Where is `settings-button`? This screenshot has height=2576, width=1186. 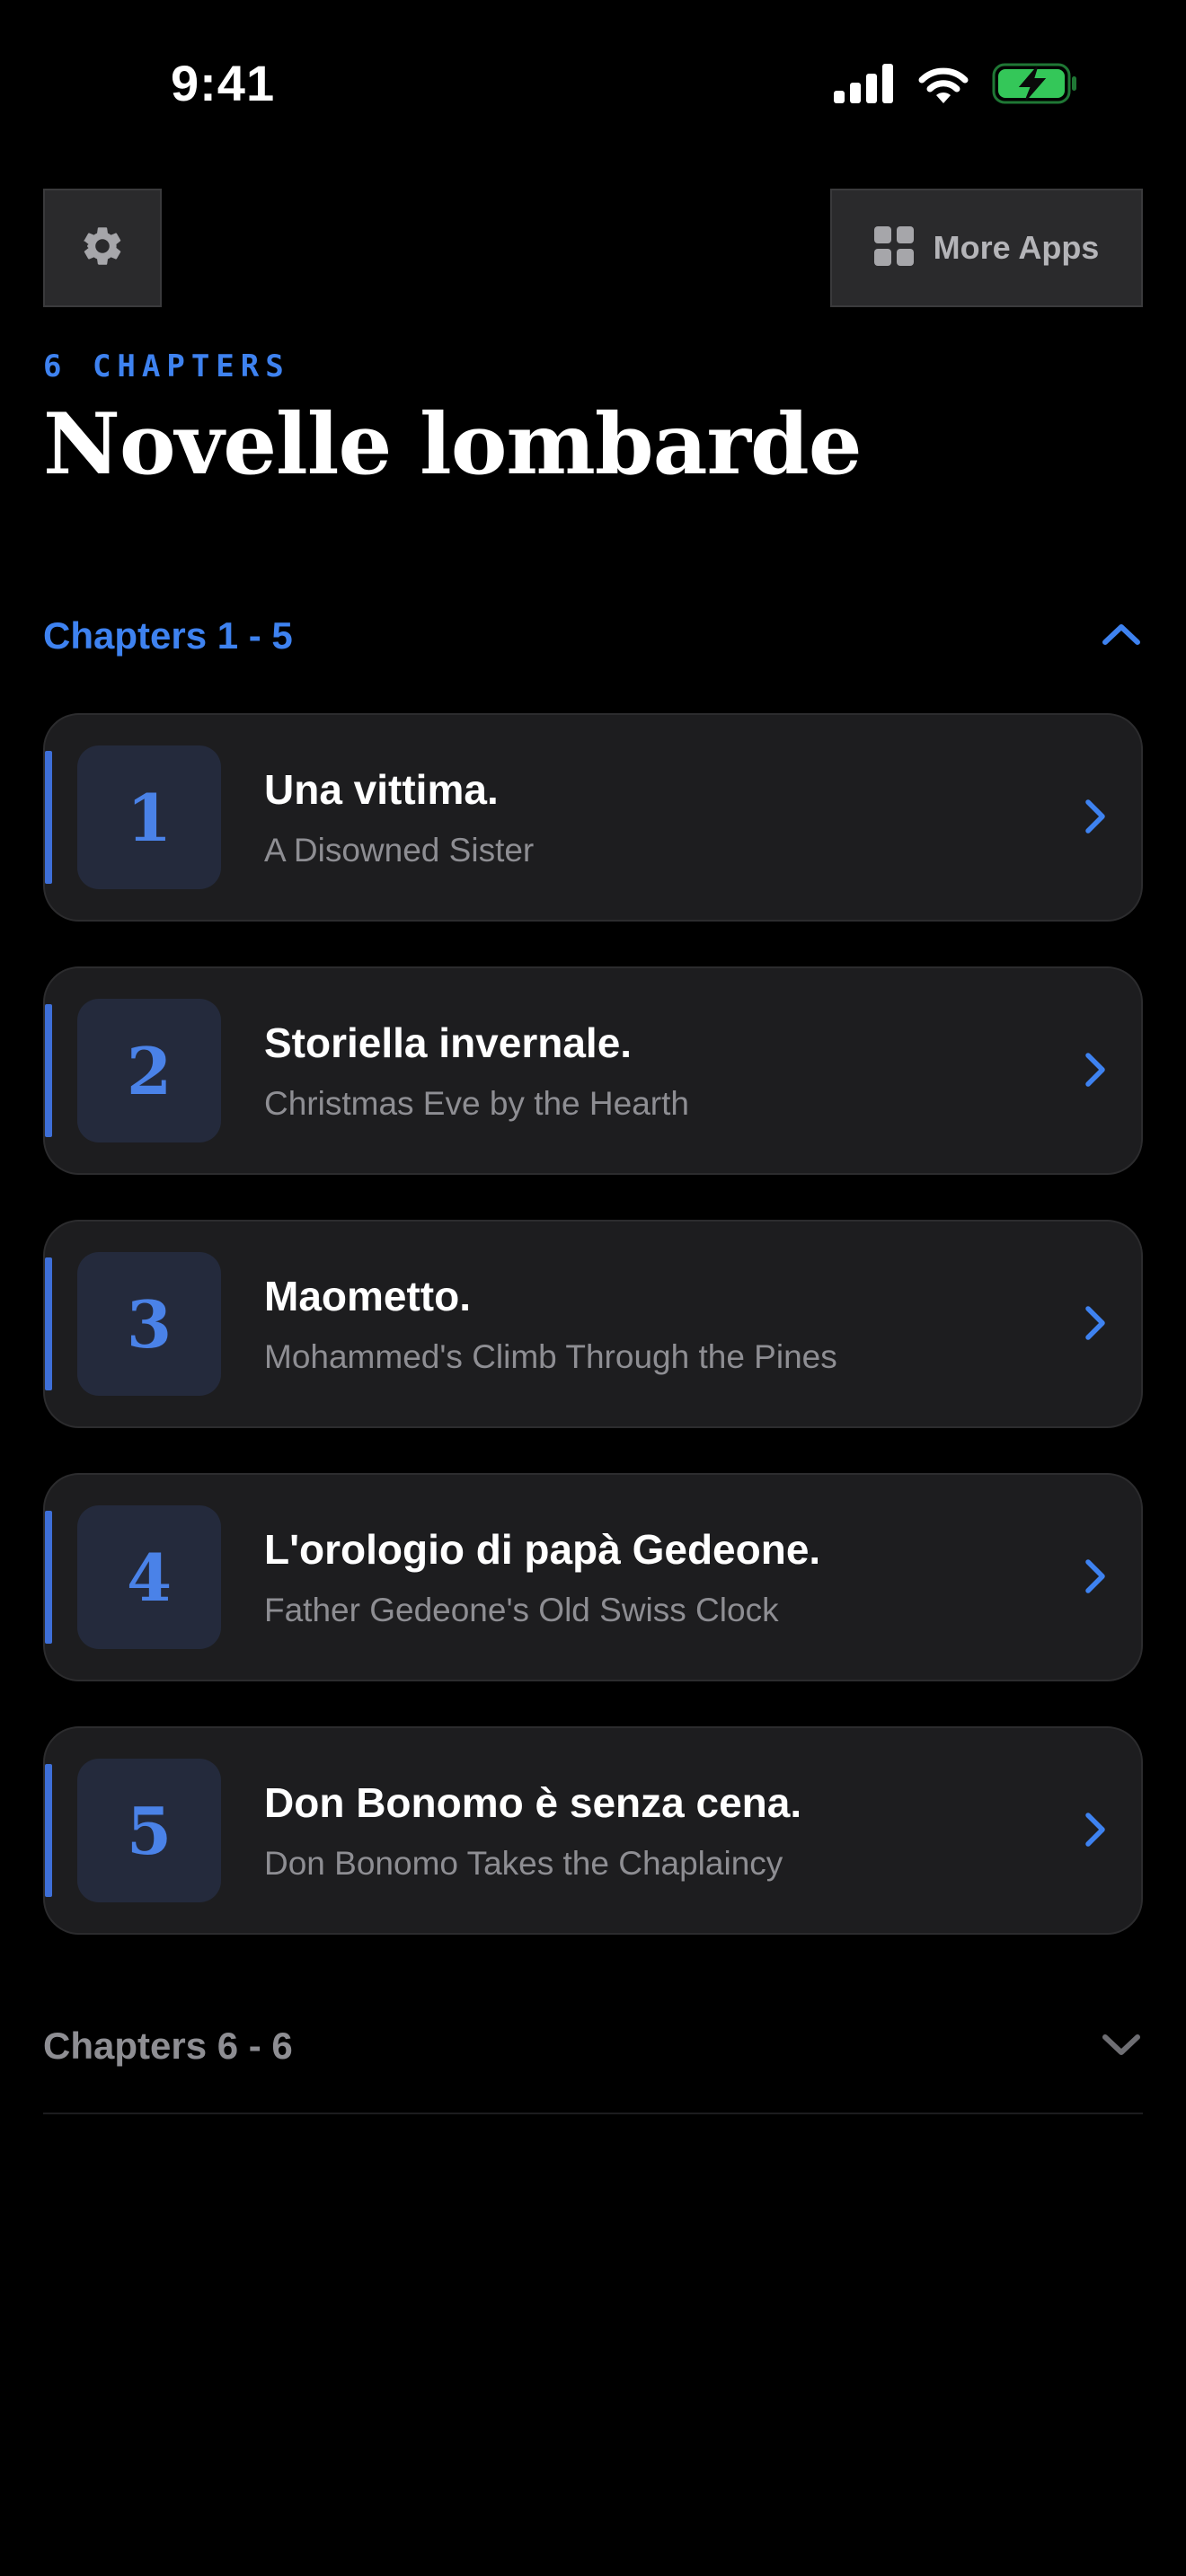 settings-button is located at coordinates (102, 248).